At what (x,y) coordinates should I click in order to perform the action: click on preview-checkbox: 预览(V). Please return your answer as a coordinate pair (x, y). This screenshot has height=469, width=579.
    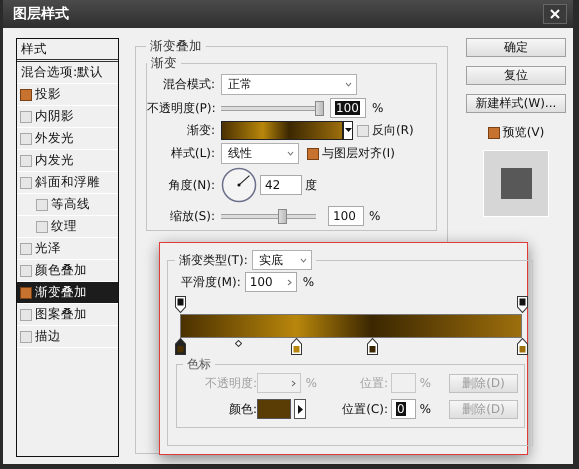
    Looking at the image, I should click on (516, 132).